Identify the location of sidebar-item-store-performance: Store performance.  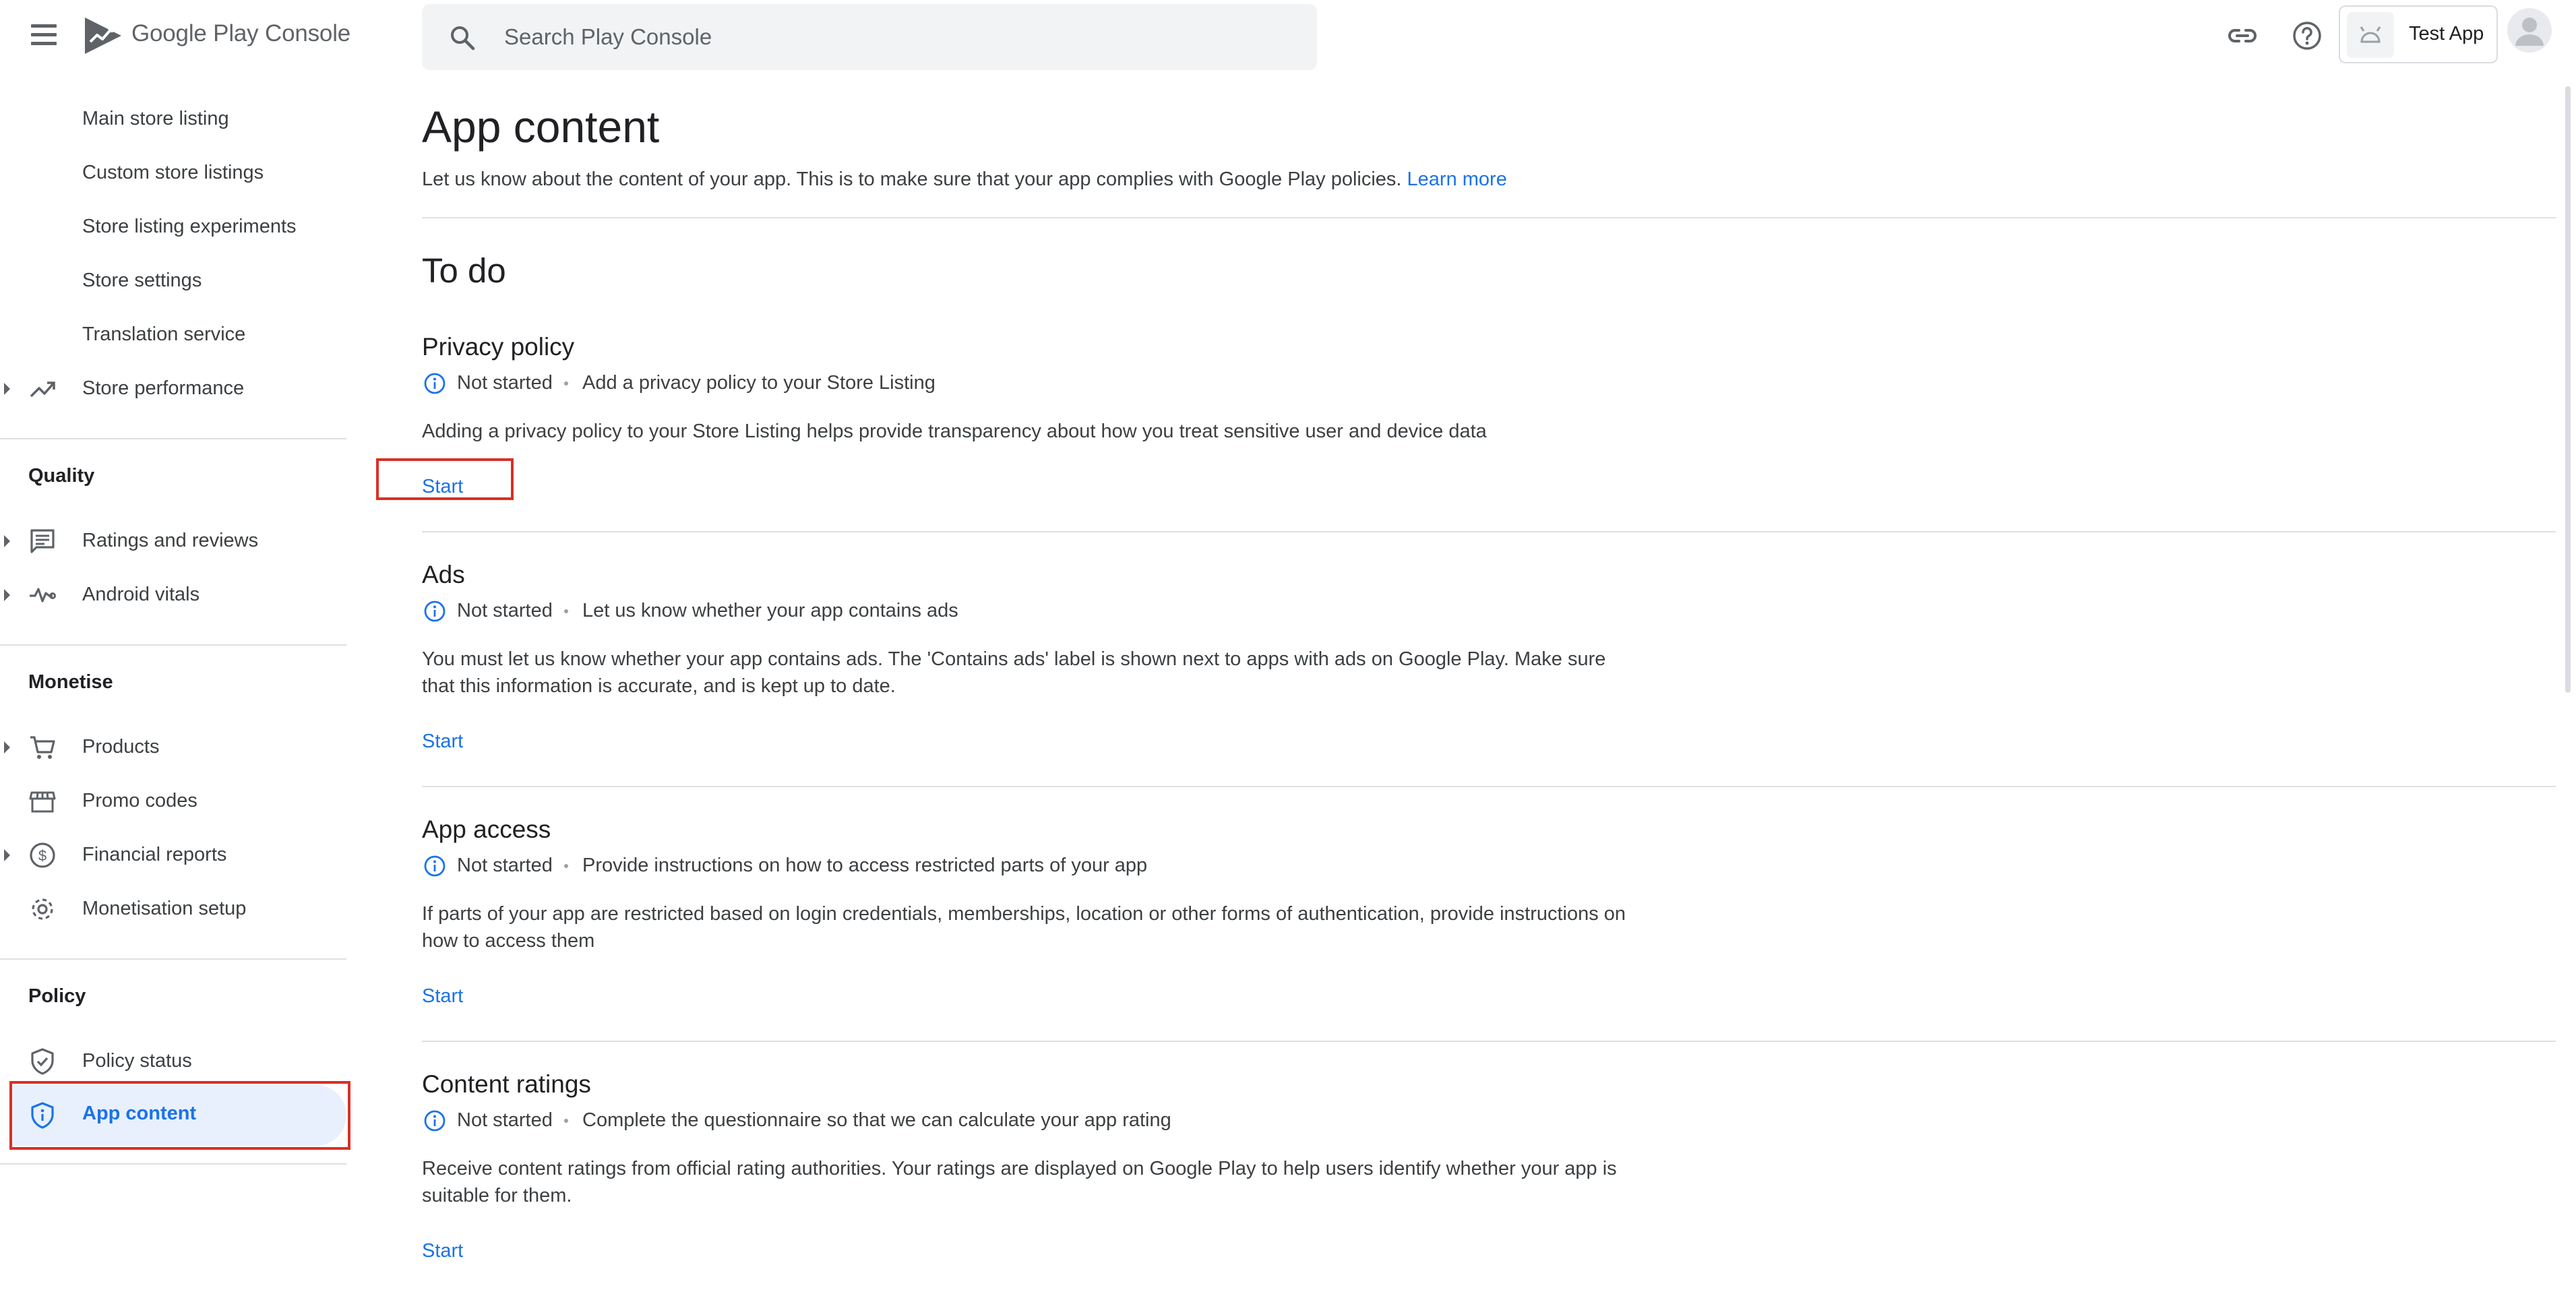
(173, 389).